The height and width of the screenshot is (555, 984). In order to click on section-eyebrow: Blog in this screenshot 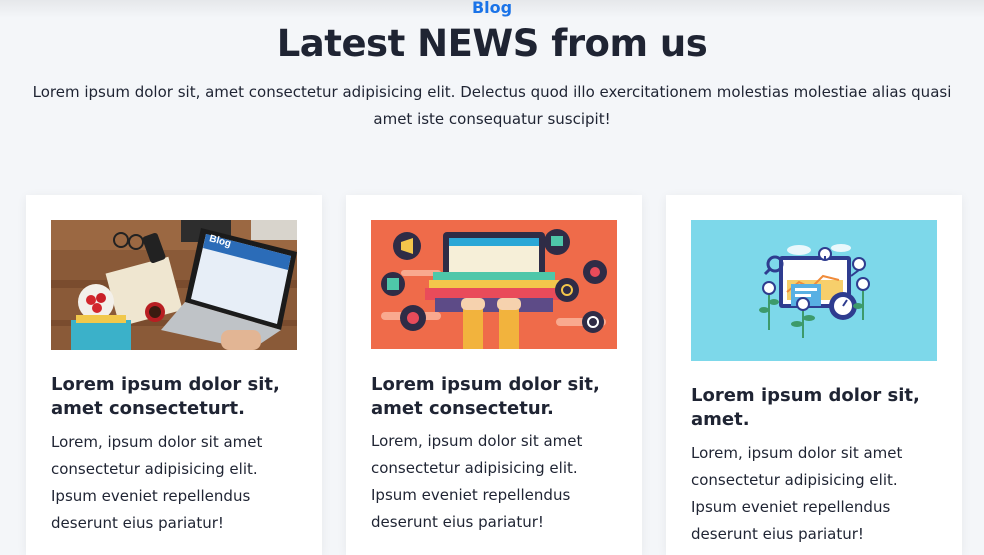, I will do `click(492, 8)`.